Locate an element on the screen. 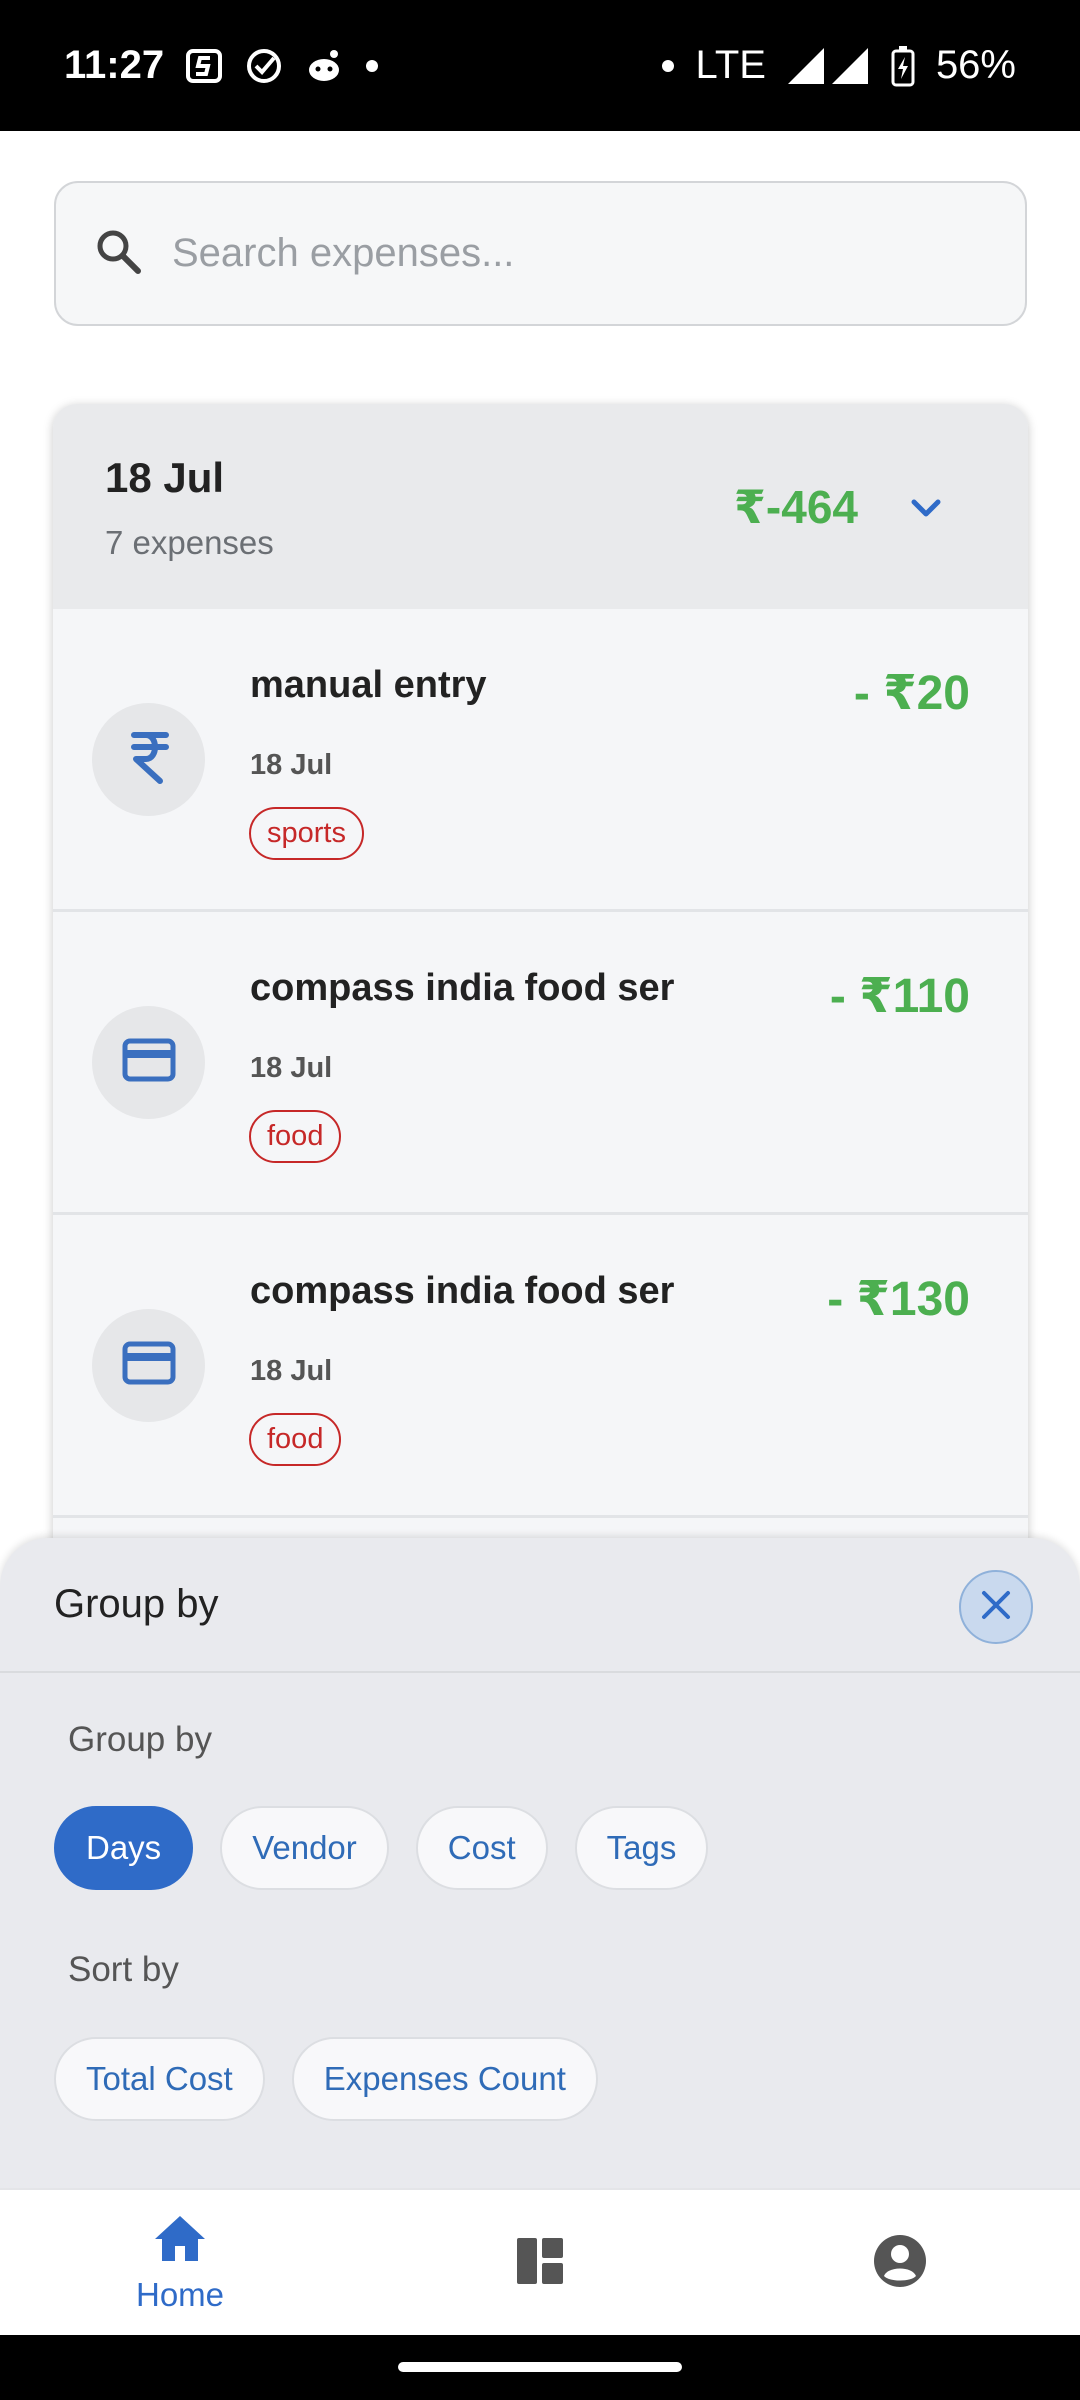 The height and width of the screenshot is (2400, 1080). battery-charging-icon is located at coordinates (903, 66).